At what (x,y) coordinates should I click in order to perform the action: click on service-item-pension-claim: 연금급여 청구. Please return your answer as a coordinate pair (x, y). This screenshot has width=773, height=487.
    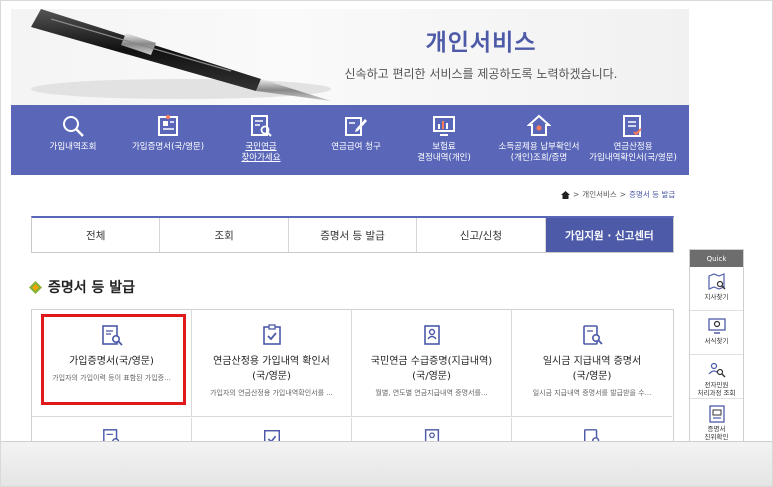
    Looking at the image, I should click on (356, 140).